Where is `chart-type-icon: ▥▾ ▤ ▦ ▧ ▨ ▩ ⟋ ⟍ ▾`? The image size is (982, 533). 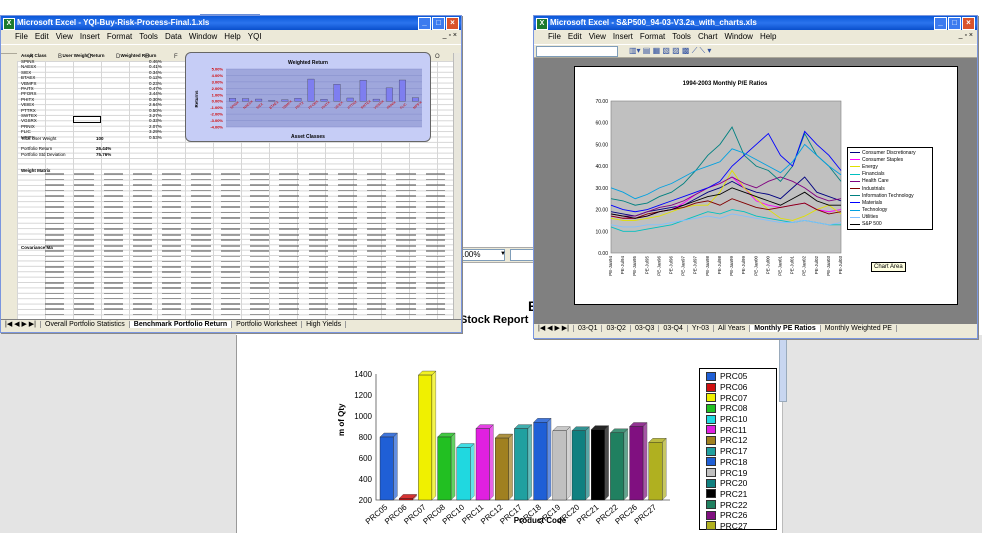 chart-type-icon: ▥▾ ▤ ▦ ▧ ▨ ▩ ⟋ ⟍ ▾ is located at coordinates (670, 51).